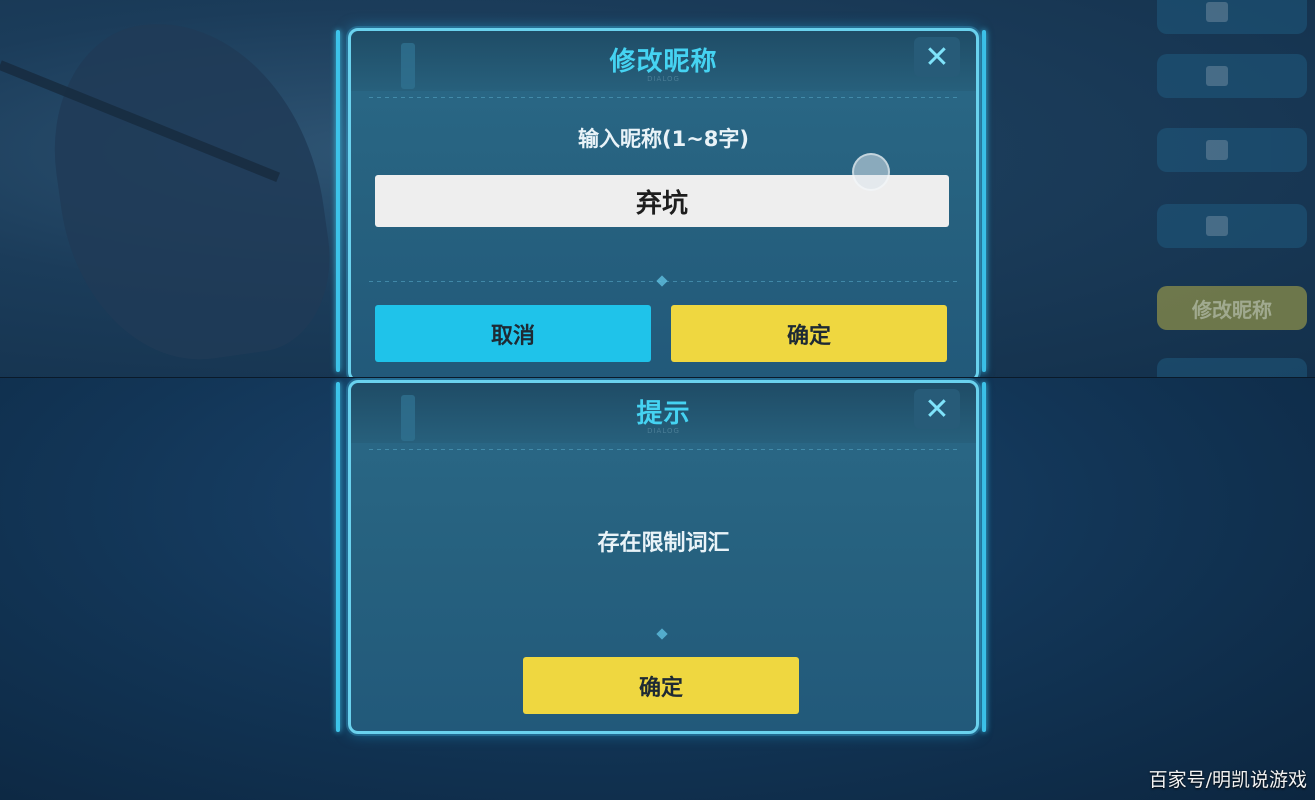 The width and height of the screenshot is (1315, 800). What do you see at coordinates (871, 172) in the screenshot?
I see `touch-indicator` at bounding box center [871, 172].